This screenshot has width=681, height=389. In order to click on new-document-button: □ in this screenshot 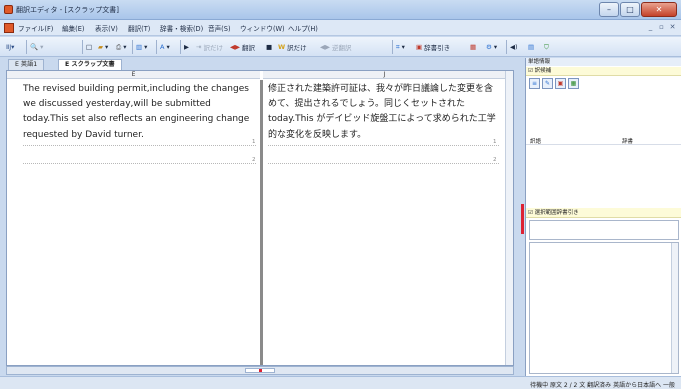, I will do `click(89, 47)`.